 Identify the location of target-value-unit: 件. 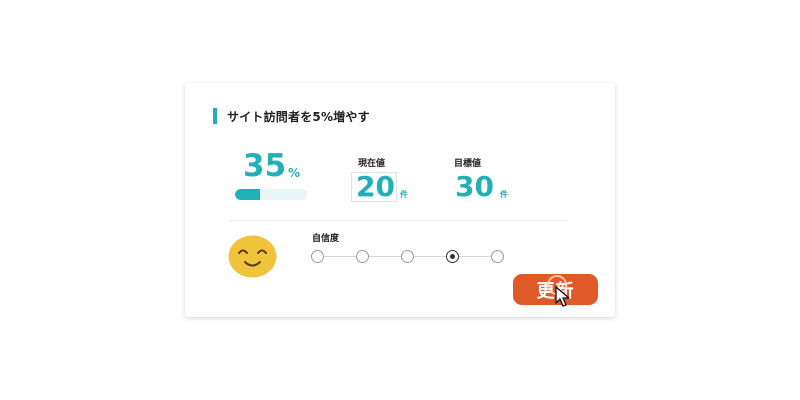
(504, 194).